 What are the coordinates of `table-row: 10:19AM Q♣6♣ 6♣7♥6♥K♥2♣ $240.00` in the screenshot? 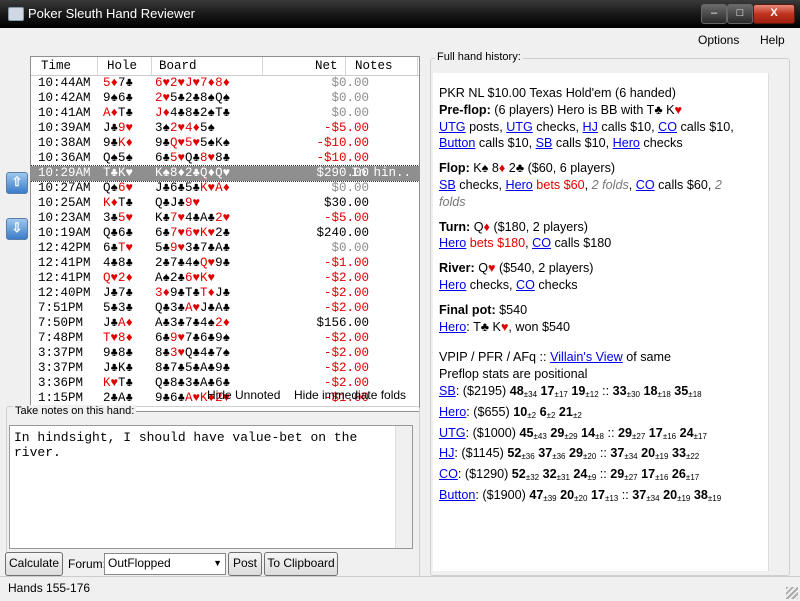 It's located at (225, 233).